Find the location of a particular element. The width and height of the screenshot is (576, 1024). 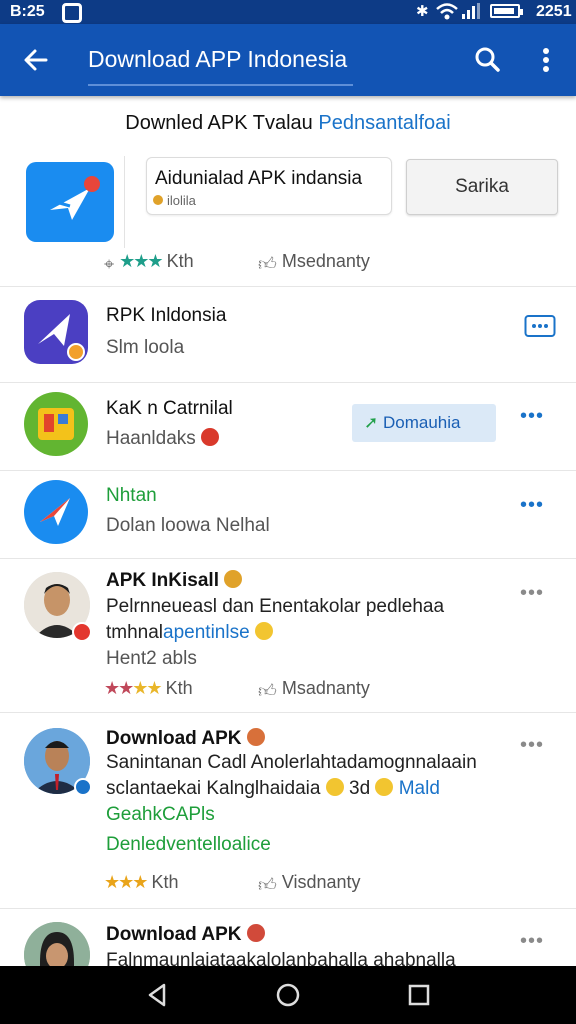

app-subtitle-2: Haanldaks is located at coordinates (163, 439).